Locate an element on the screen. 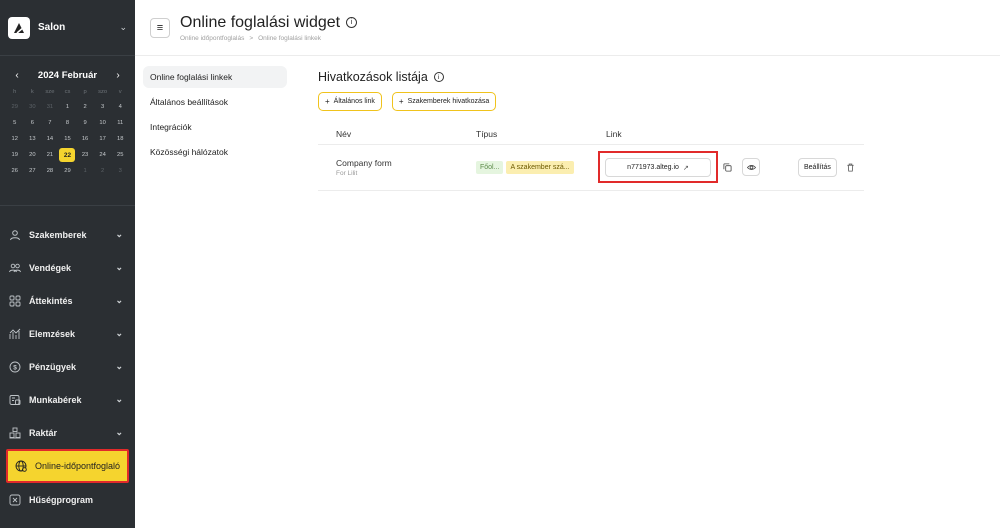  sidebar-item-penzugyek: $ Pénzügyek ⌄ is located at coordinates (67, 366).